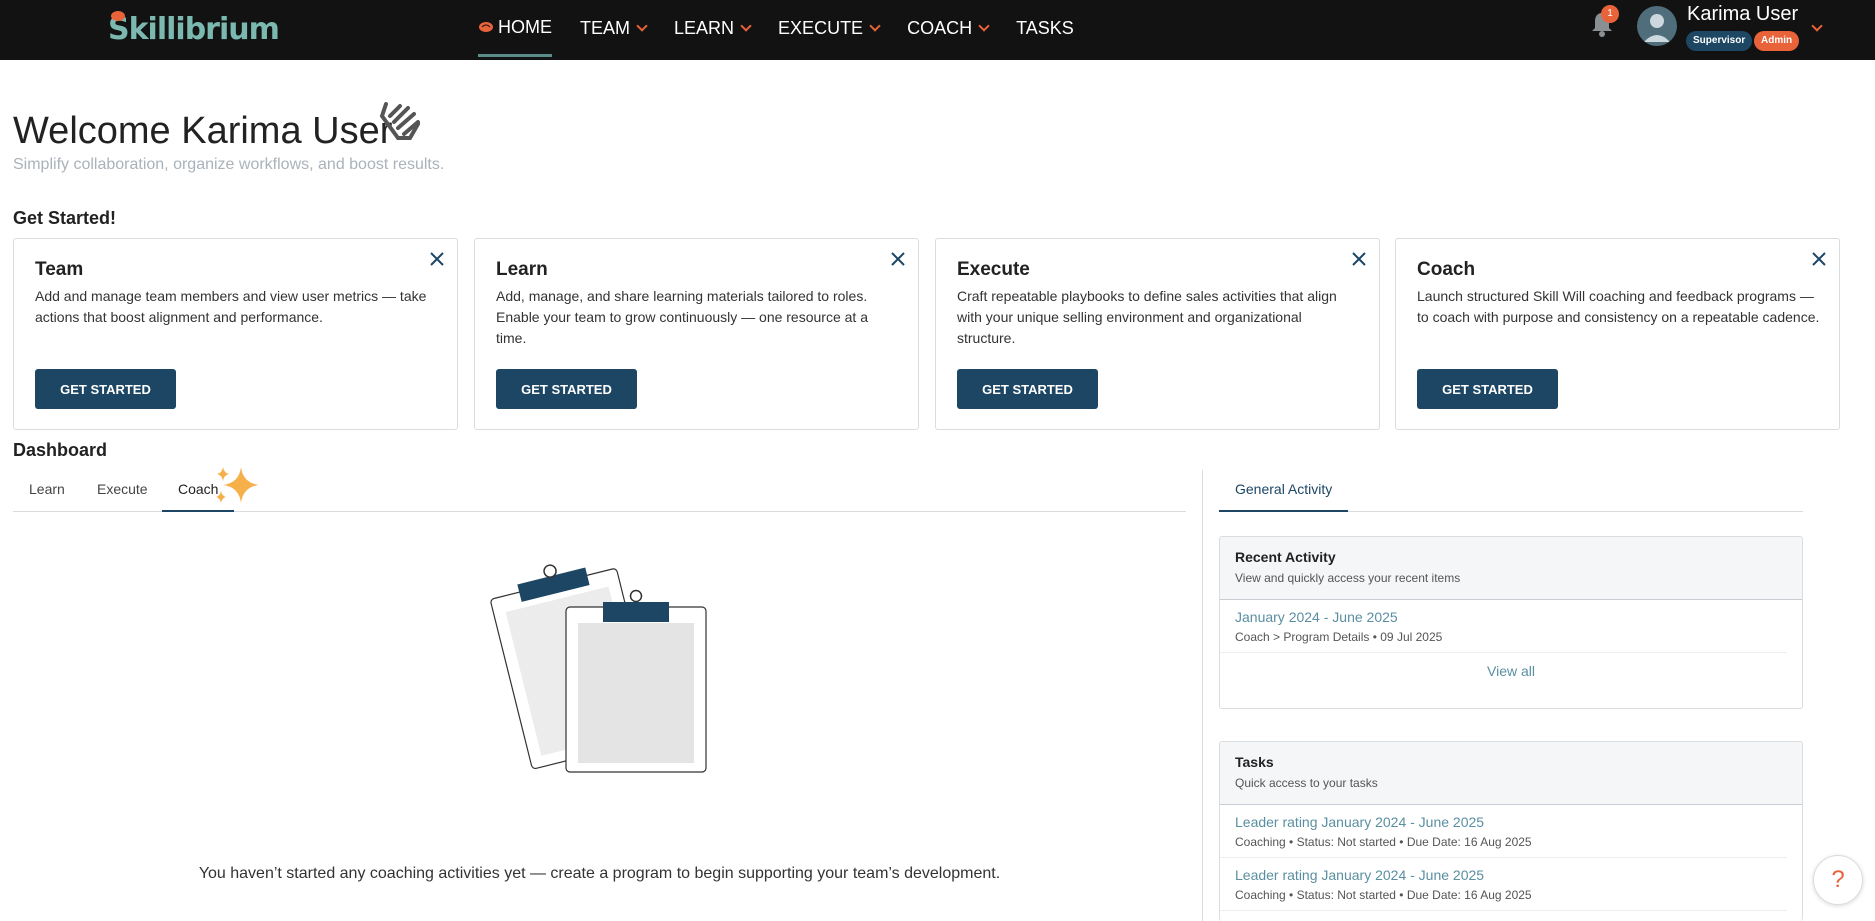 This screenshot has height=921, width=1875. I want to click on nav-home: HOME, so click(515, 28).